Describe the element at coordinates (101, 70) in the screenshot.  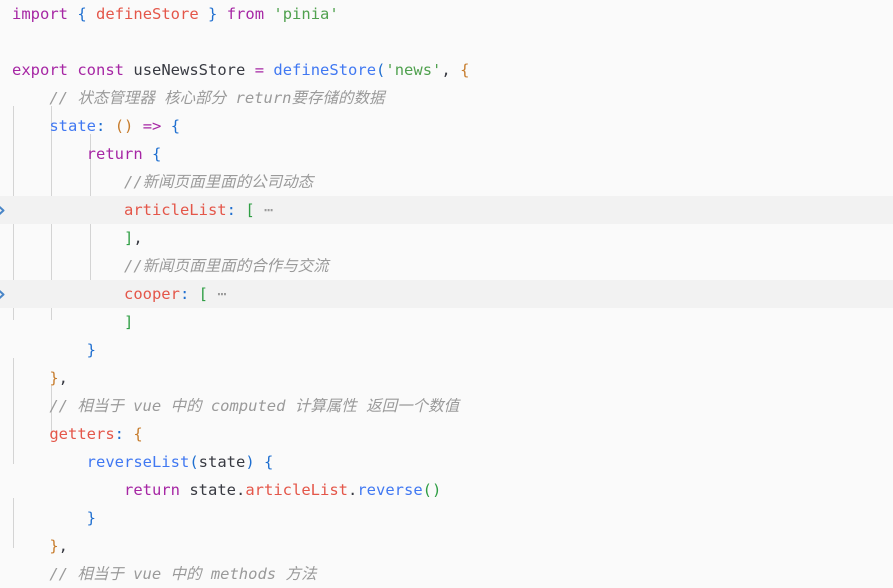
I see `keyword-token: const` at that location.